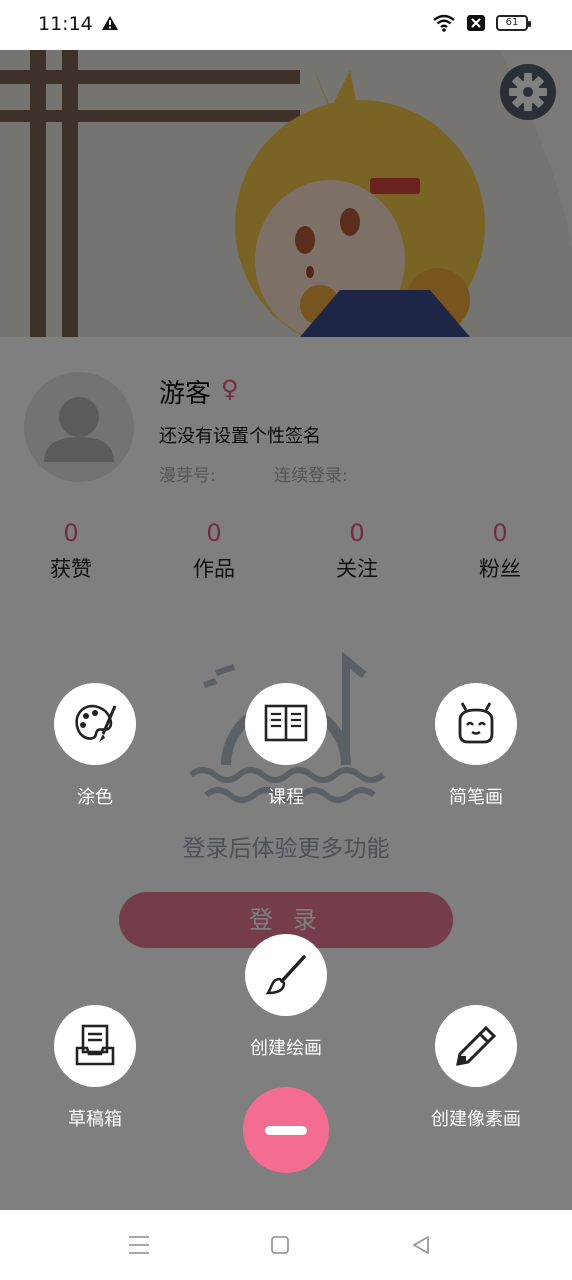 The width and height of the screenshot is (572, 1280). I want to click on simple-drawing-action: 简笔画, so click(476, 746).